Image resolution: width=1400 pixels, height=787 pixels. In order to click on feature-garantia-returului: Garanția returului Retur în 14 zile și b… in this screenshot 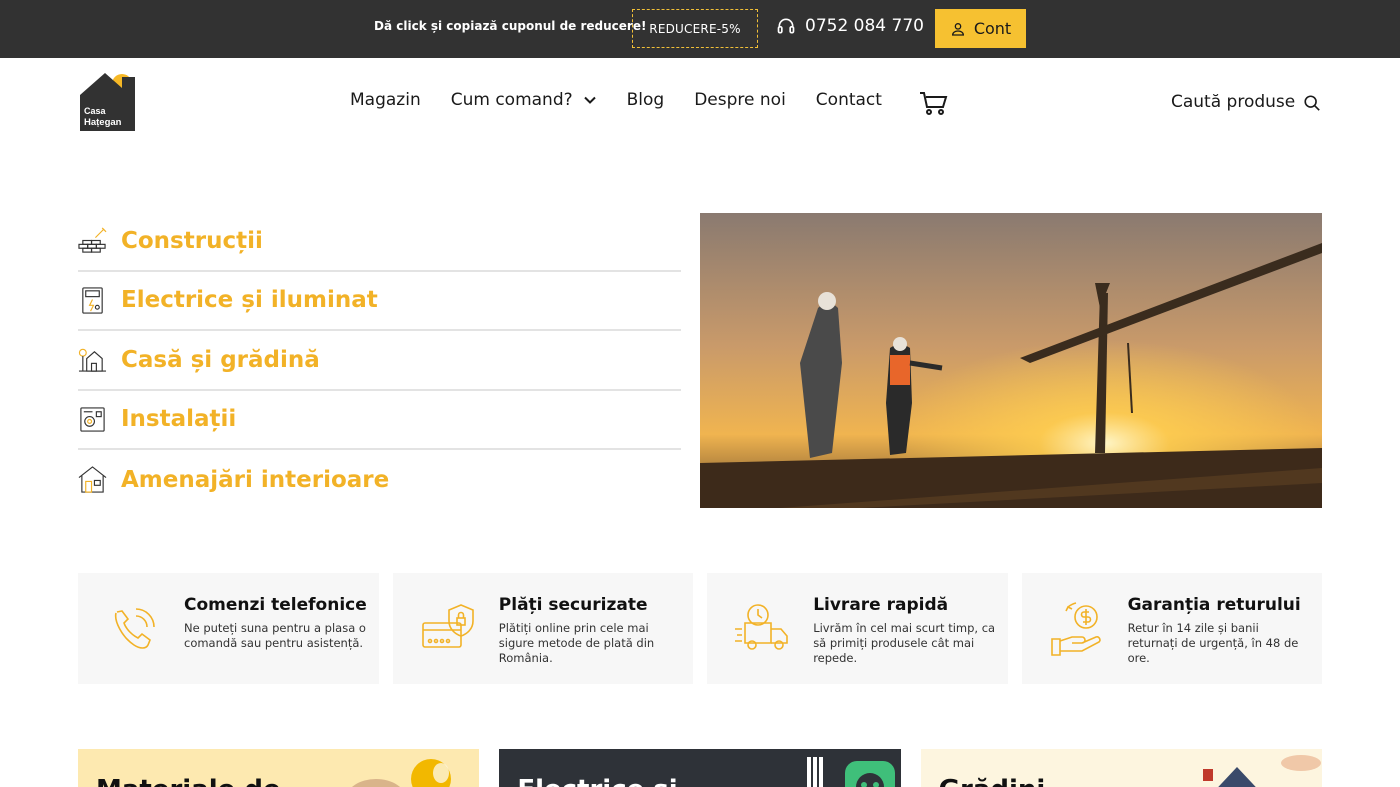, I will do `click(1171, 628)`.